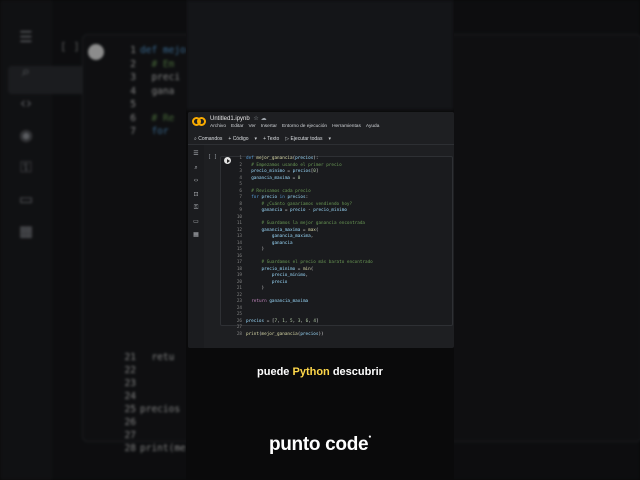 Image resolution: width=640 pixels, height=480 pixels. I want to click on table-icon: ▦, so click(196, 235).